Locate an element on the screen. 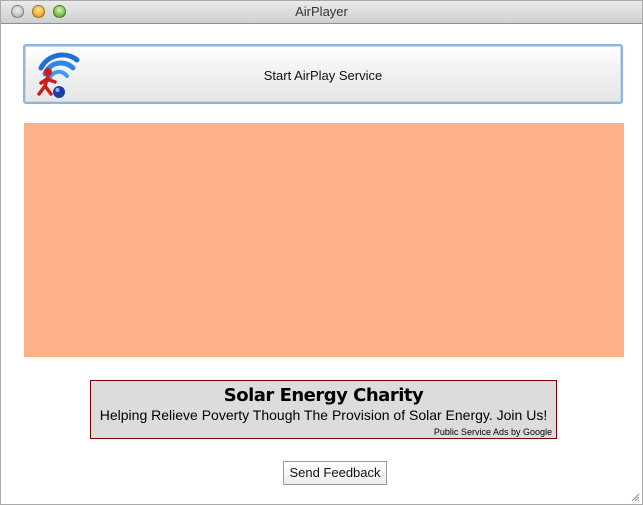 The width and height of the screenshot is (643, 505). start-airplay-service-button: Start AirPlay Service is located at coordinates (323, 74).